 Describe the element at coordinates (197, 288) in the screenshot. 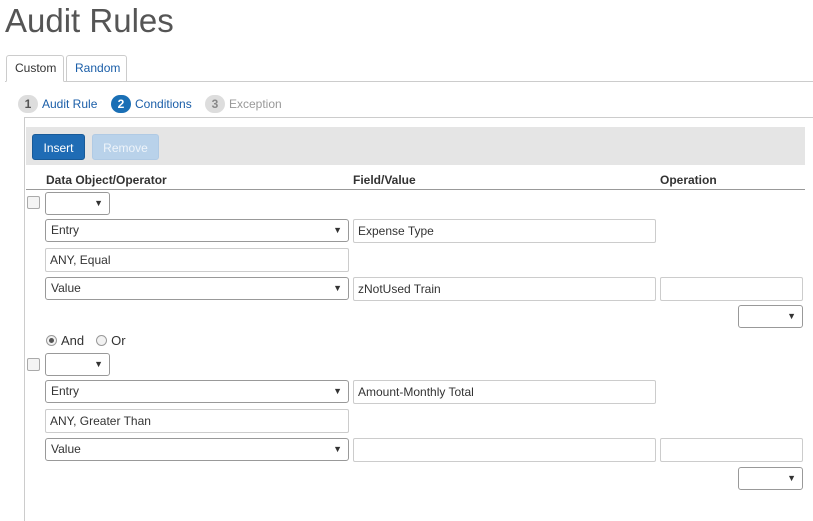

I see `condition-1-value-select: Value ▼` at that location.